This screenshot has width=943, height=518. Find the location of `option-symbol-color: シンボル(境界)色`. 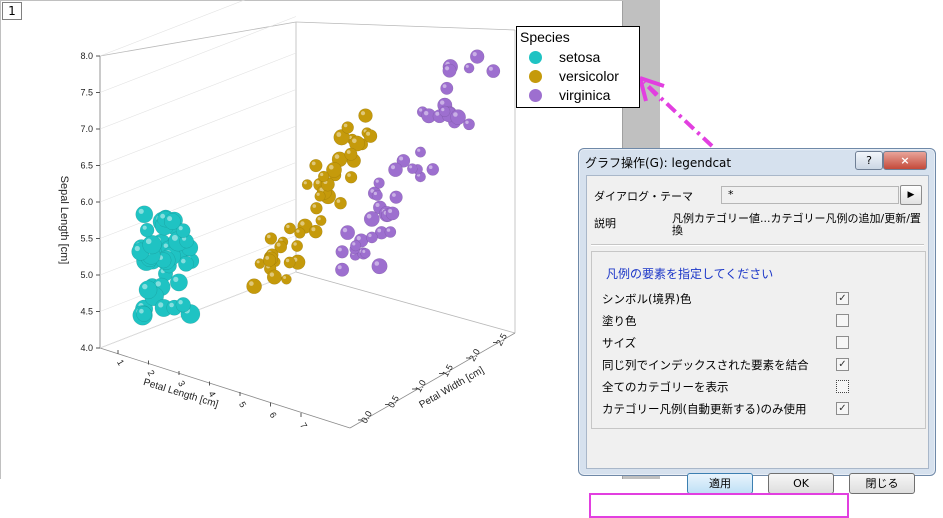

option-symbol-color: シンボル(境界)色 is located at coordinates (727, 299).